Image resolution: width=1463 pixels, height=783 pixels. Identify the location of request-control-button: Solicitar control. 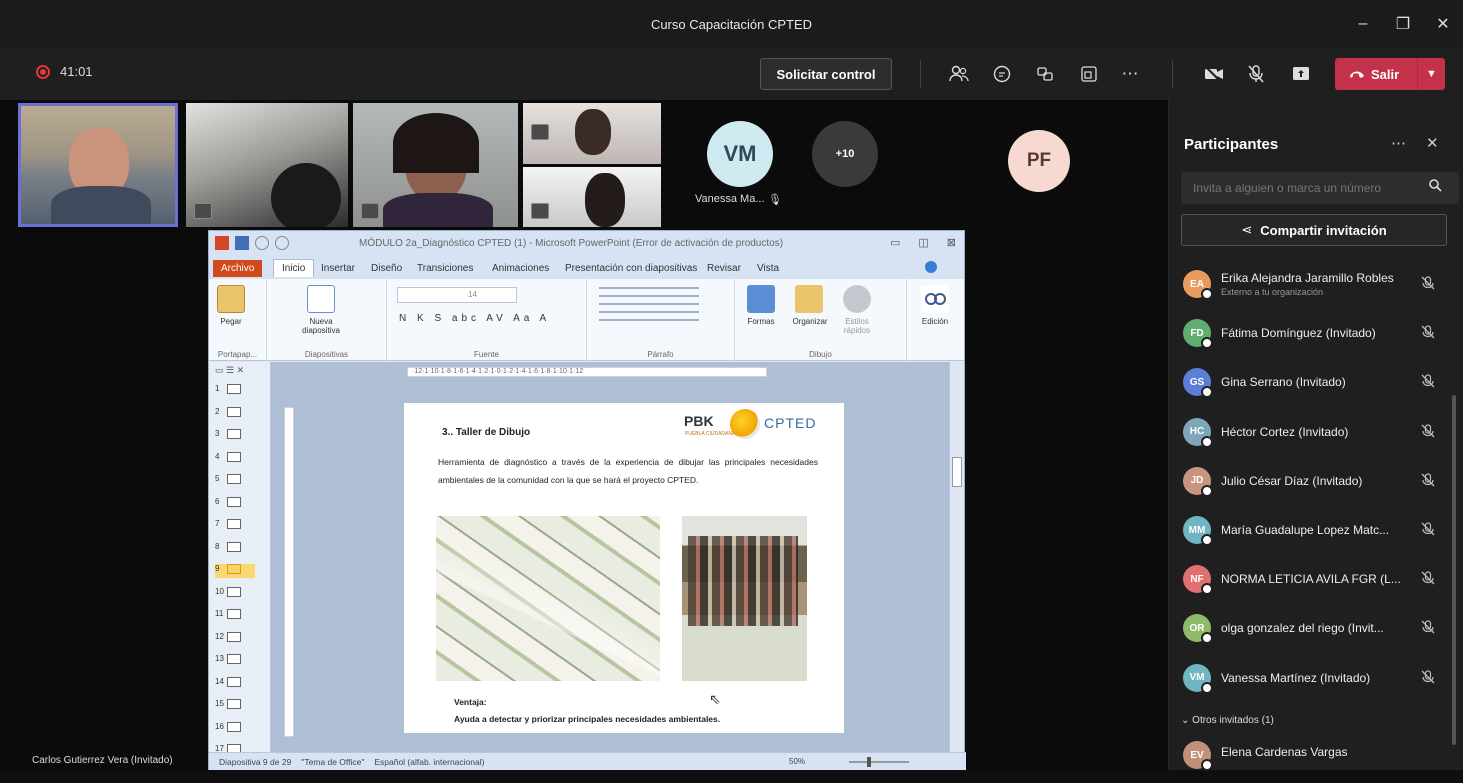
(826, 74).